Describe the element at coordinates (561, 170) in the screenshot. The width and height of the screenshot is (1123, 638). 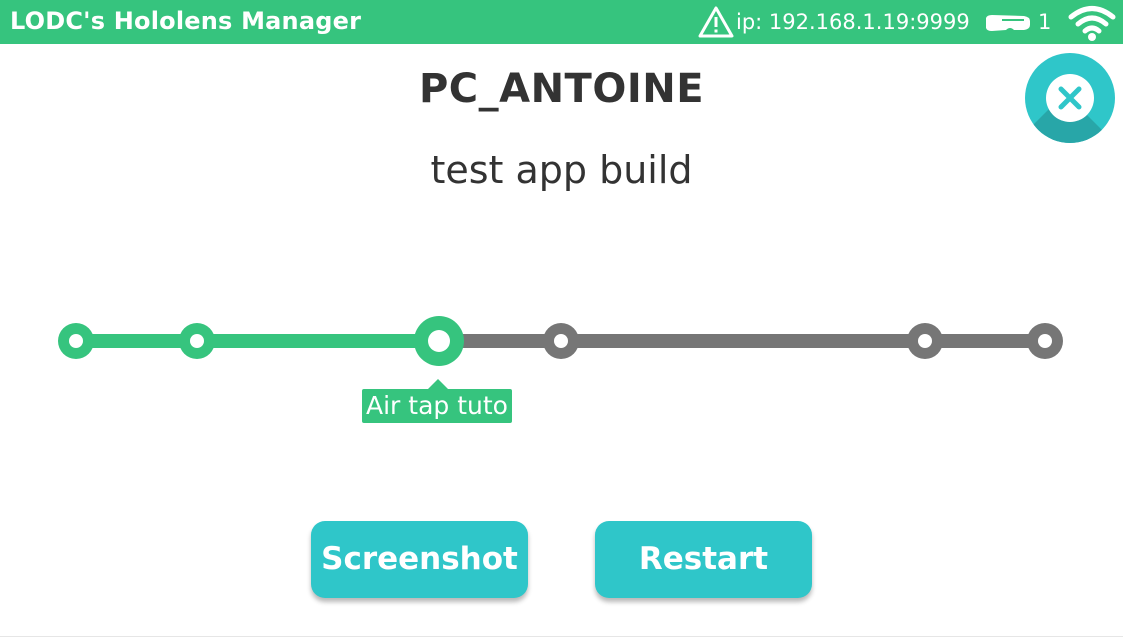
I see `build-name: test app build` at that location.